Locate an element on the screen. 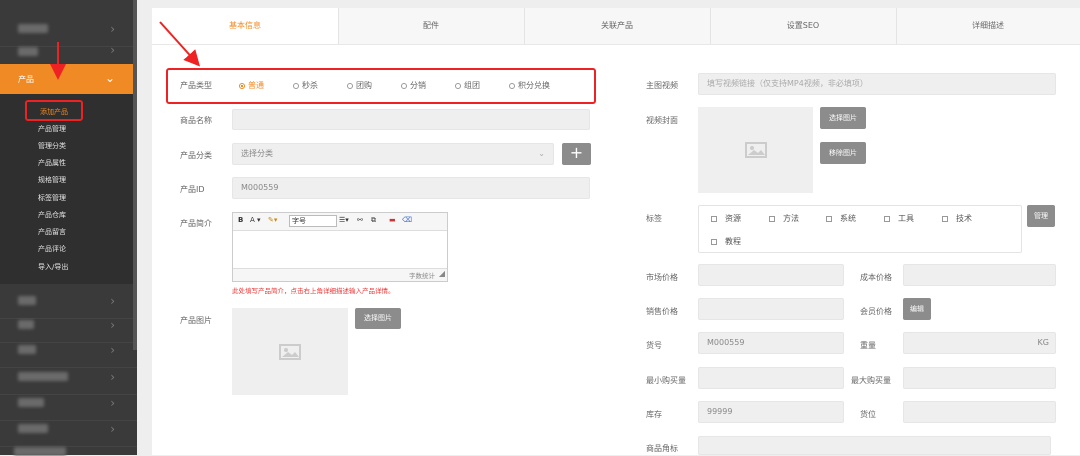  image-label: 产品图片 is located at coordinates (196, 320).